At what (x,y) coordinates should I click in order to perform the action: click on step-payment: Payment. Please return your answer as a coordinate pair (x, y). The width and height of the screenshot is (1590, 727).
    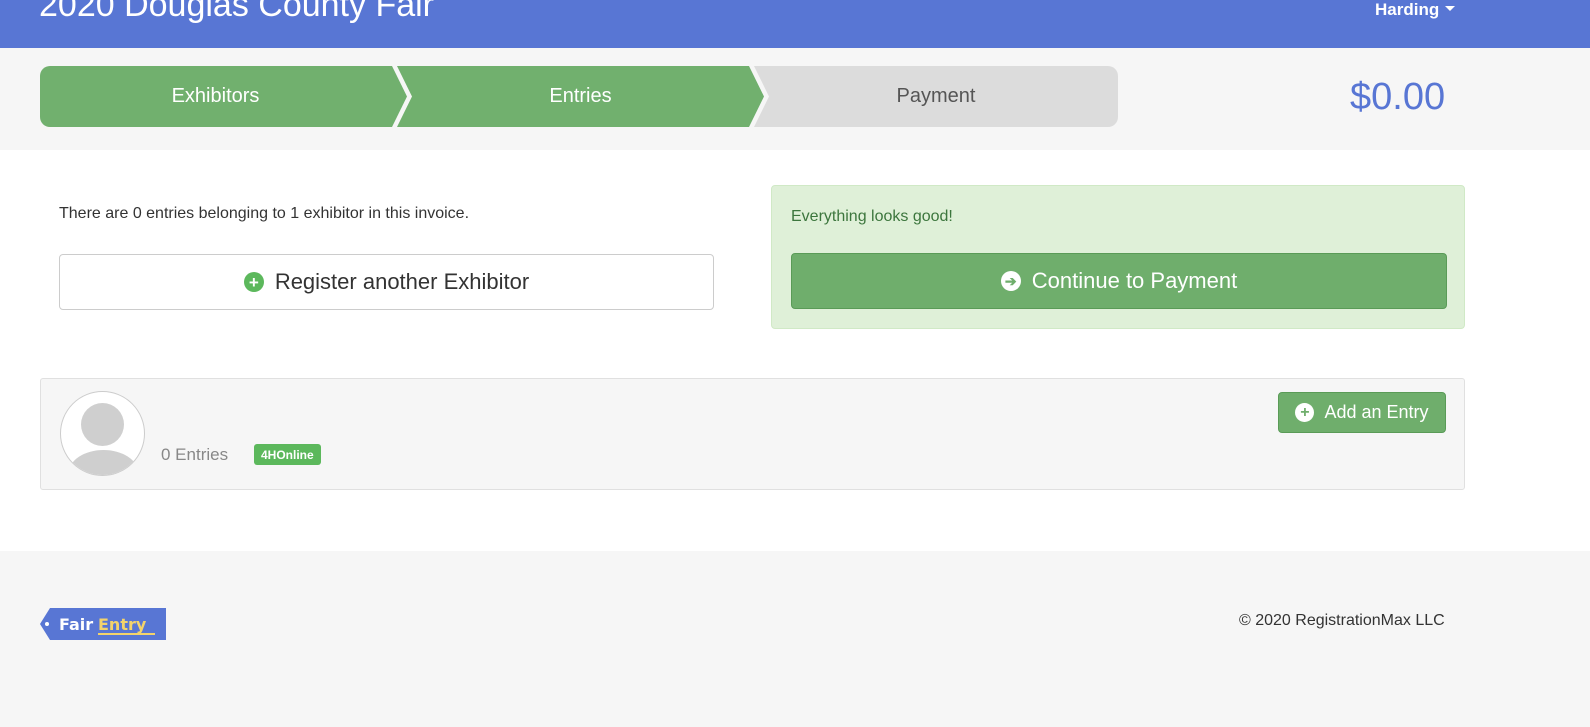
    Looking at the image, I should click on (936, 96).